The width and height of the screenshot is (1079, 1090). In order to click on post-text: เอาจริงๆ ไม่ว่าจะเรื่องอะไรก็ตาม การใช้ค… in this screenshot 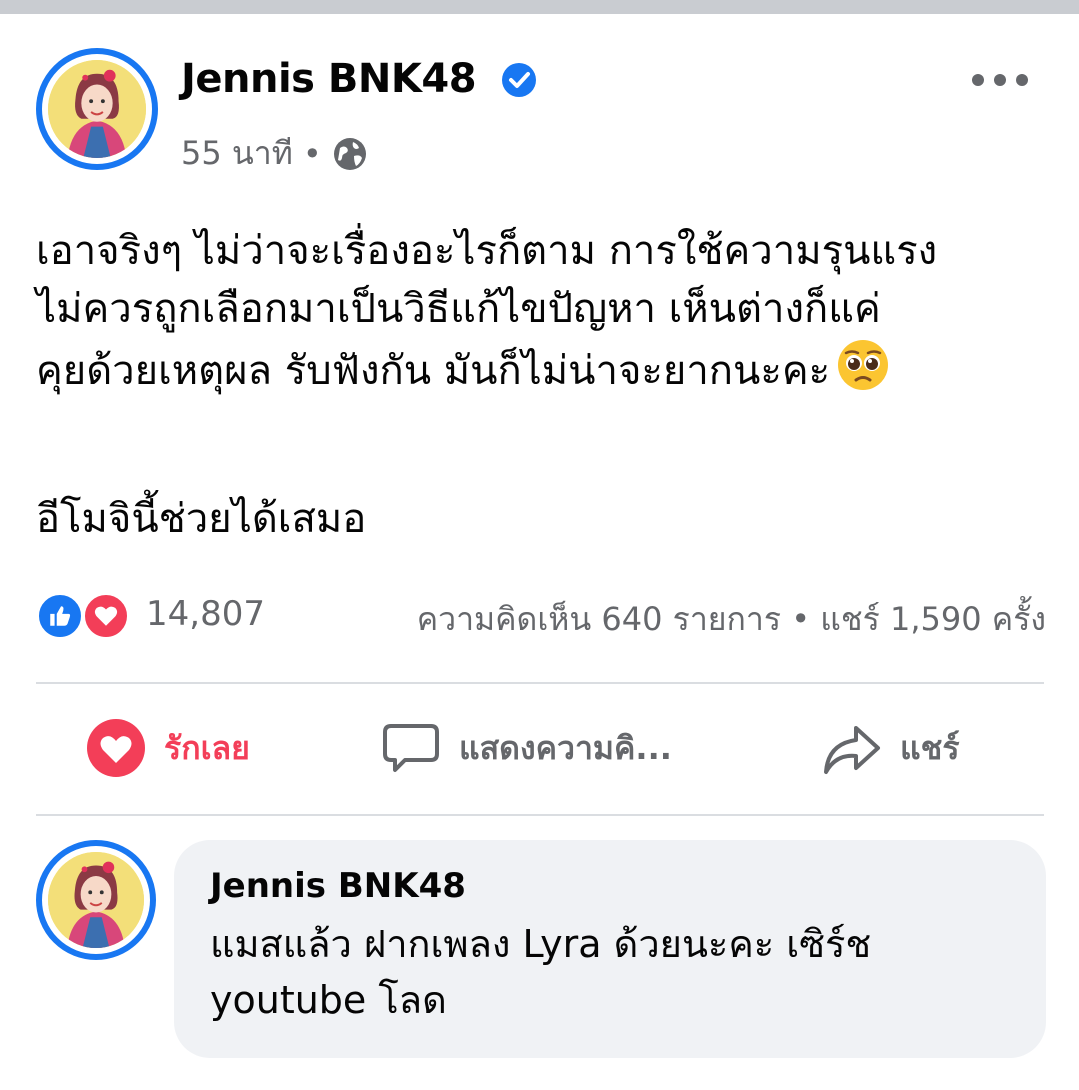, I will do `click(487, 311)`.